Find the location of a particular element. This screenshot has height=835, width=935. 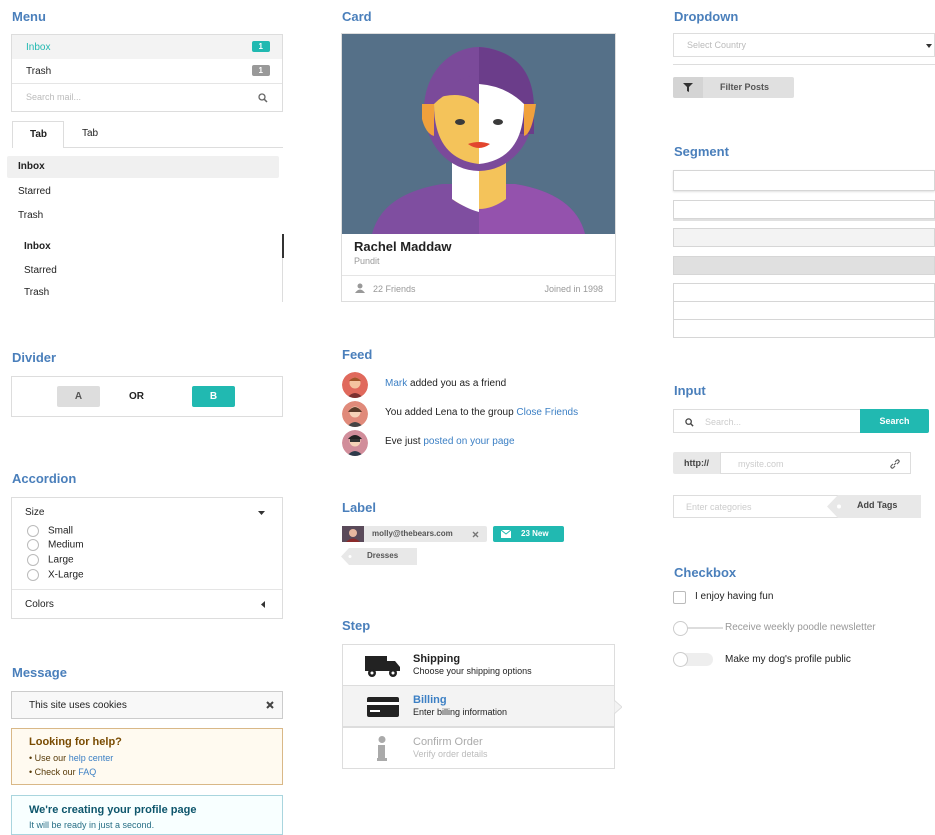

accordion-size-header: Size is located at coordinates (34, 512).